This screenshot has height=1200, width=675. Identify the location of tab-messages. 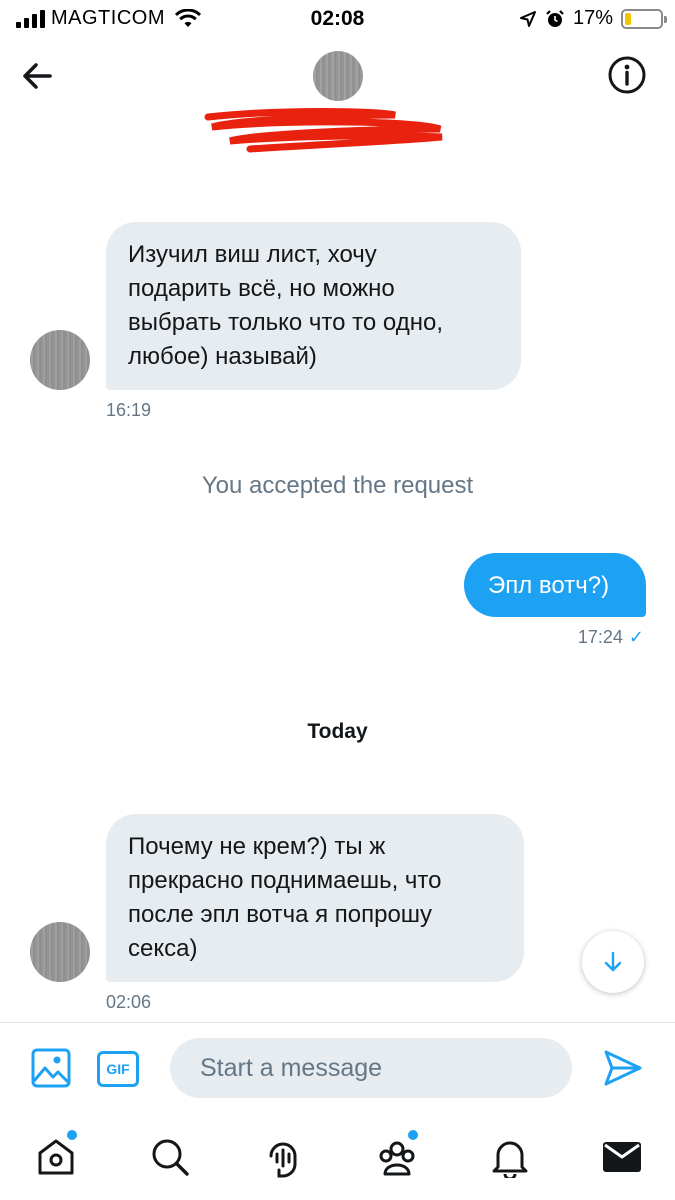
(622, 1157).